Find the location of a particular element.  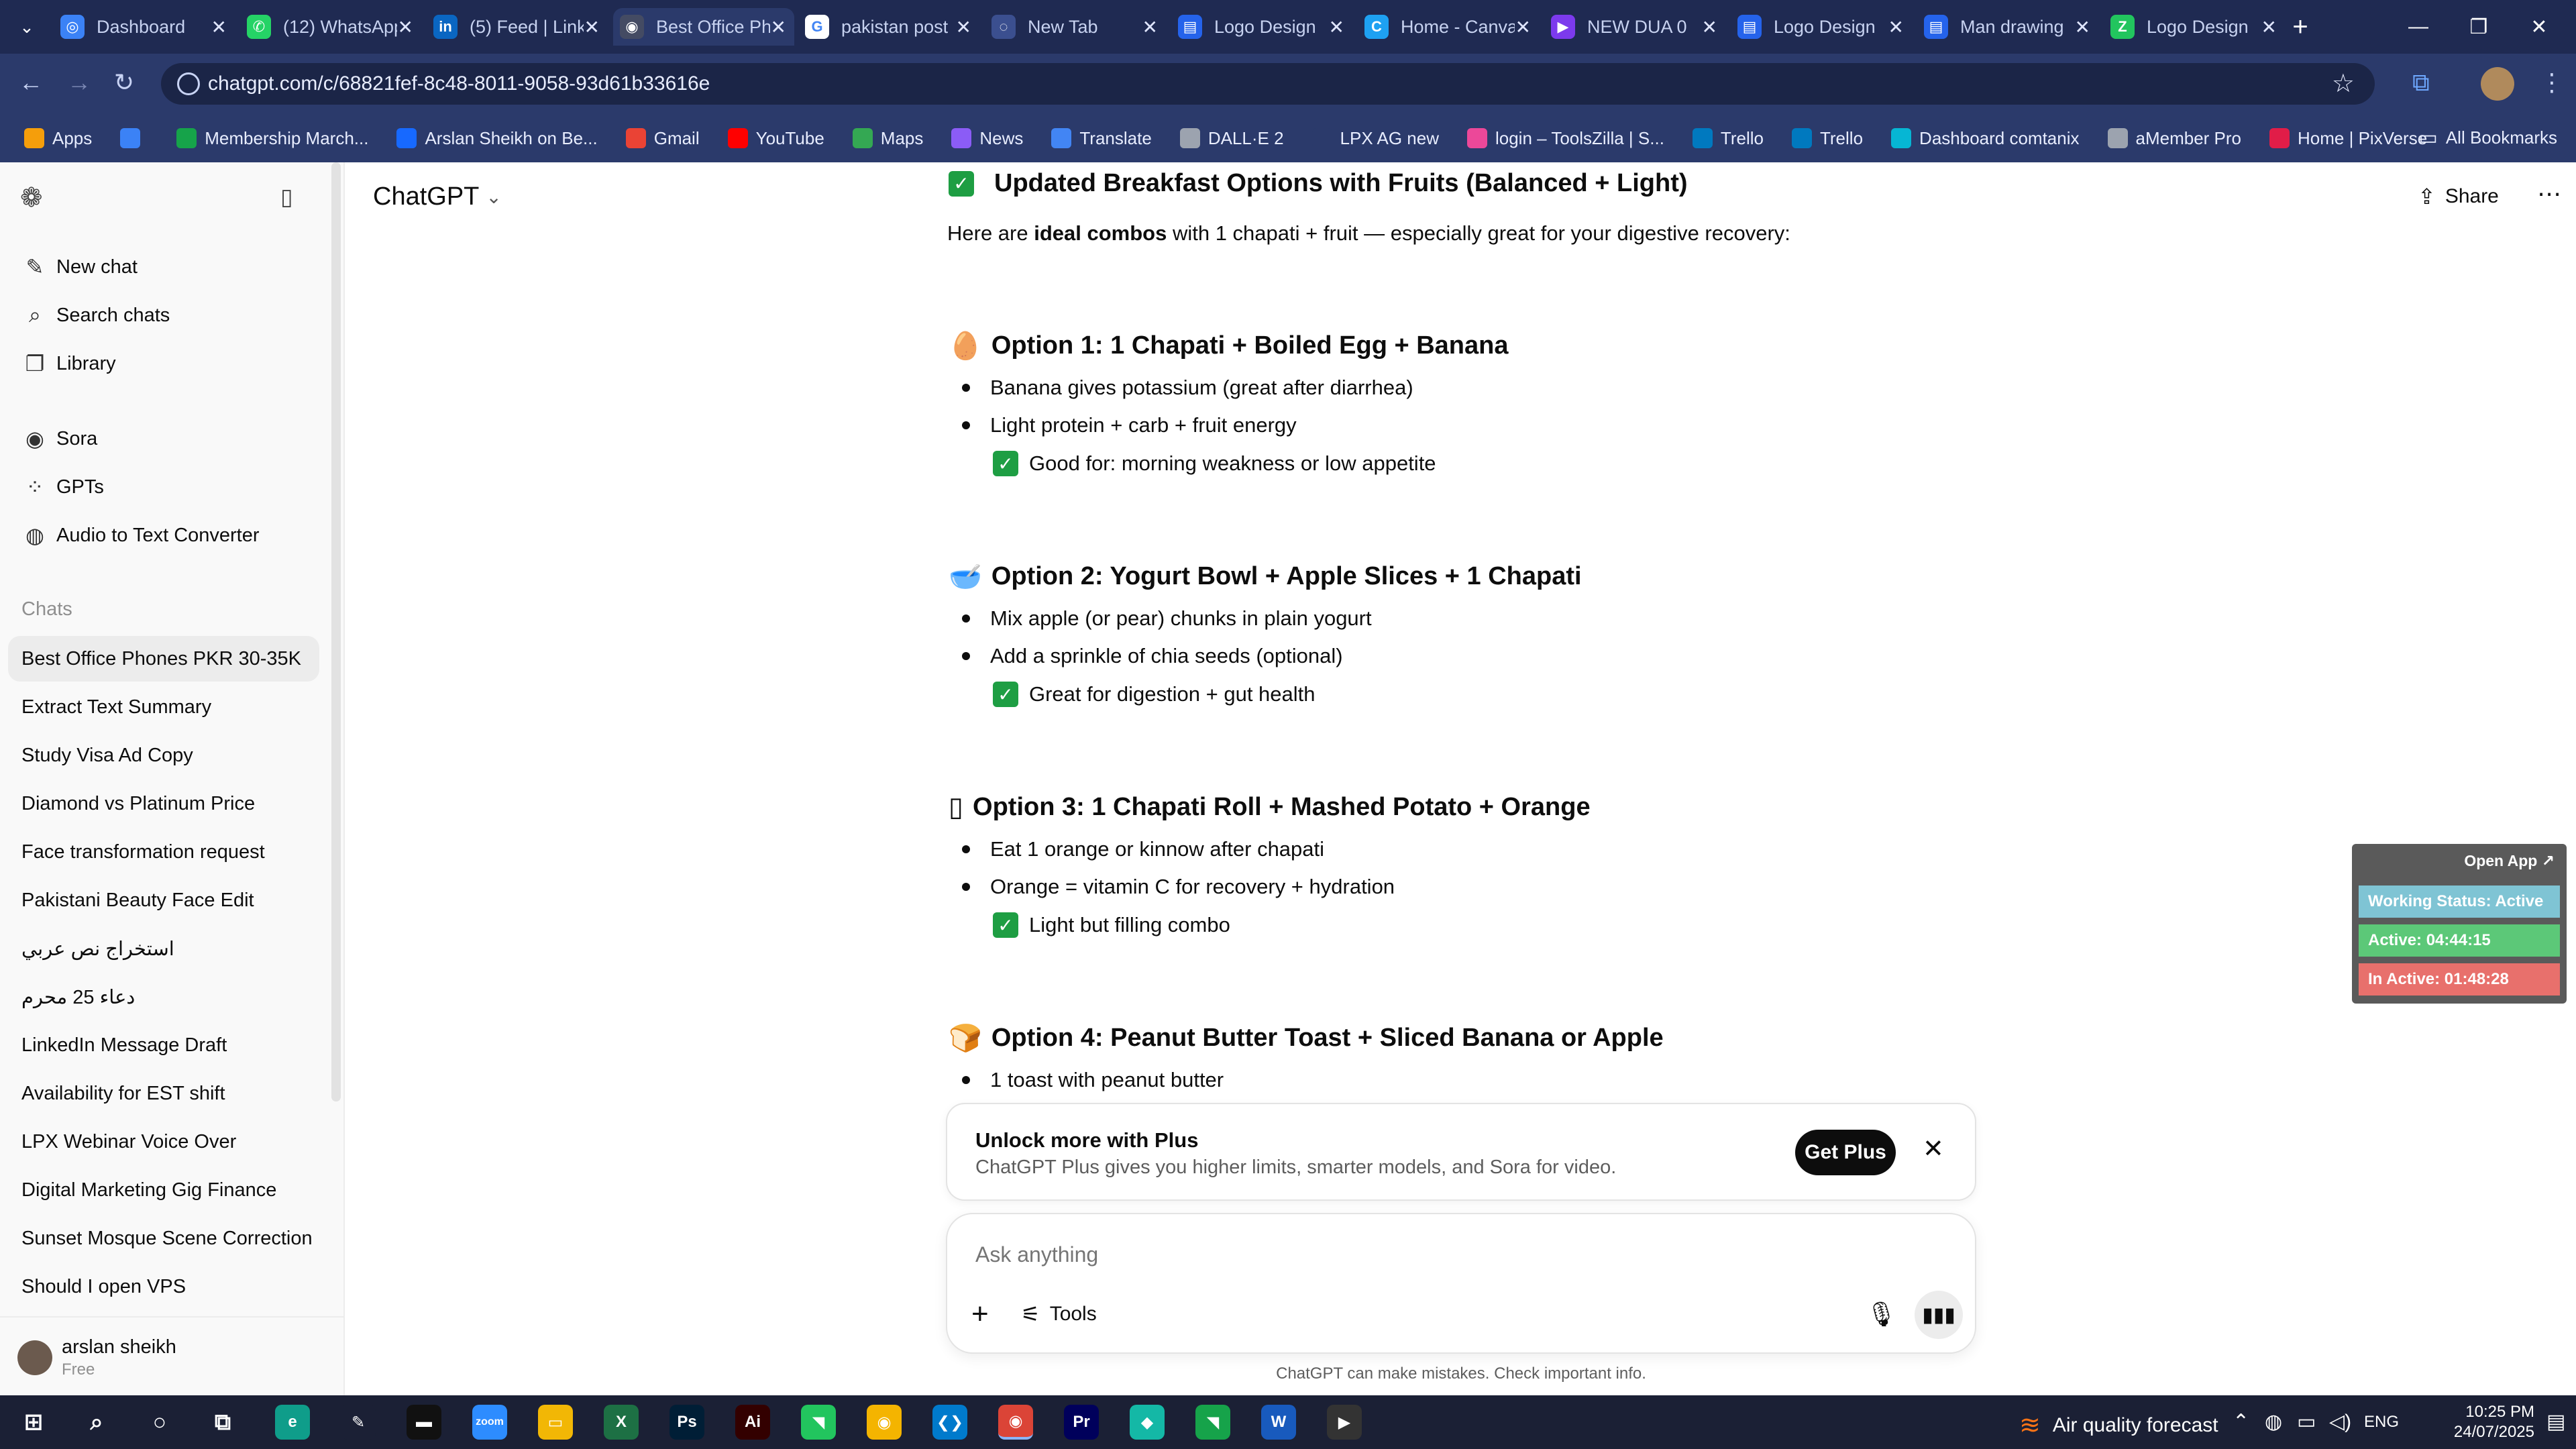

reload-icon: ↻ is located at coordinates (124, 82).